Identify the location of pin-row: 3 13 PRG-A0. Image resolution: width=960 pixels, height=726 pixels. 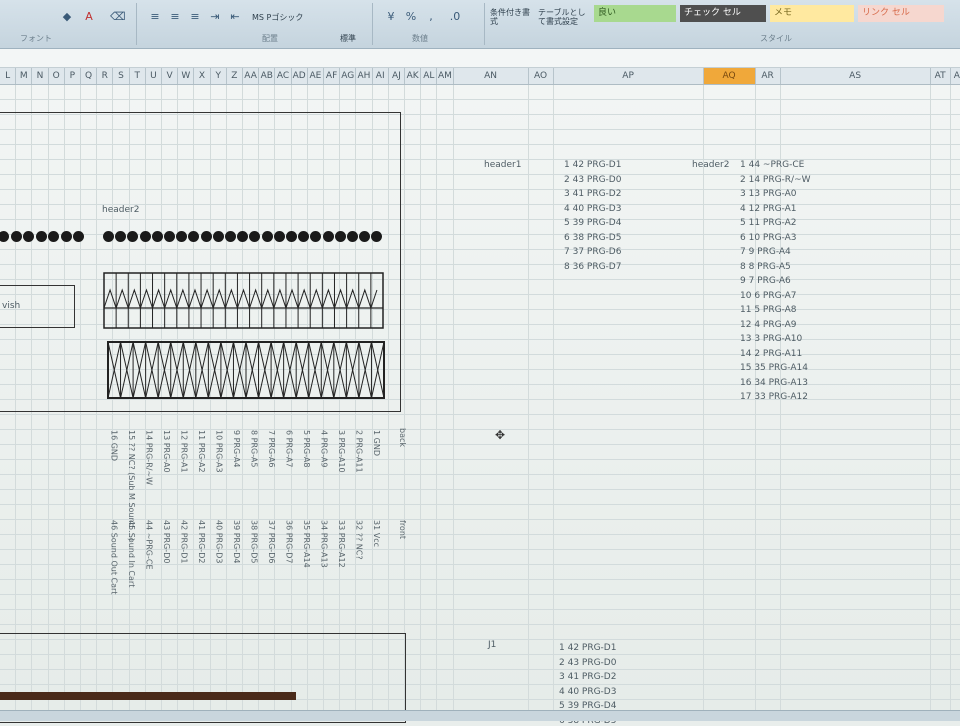
(768, 194).